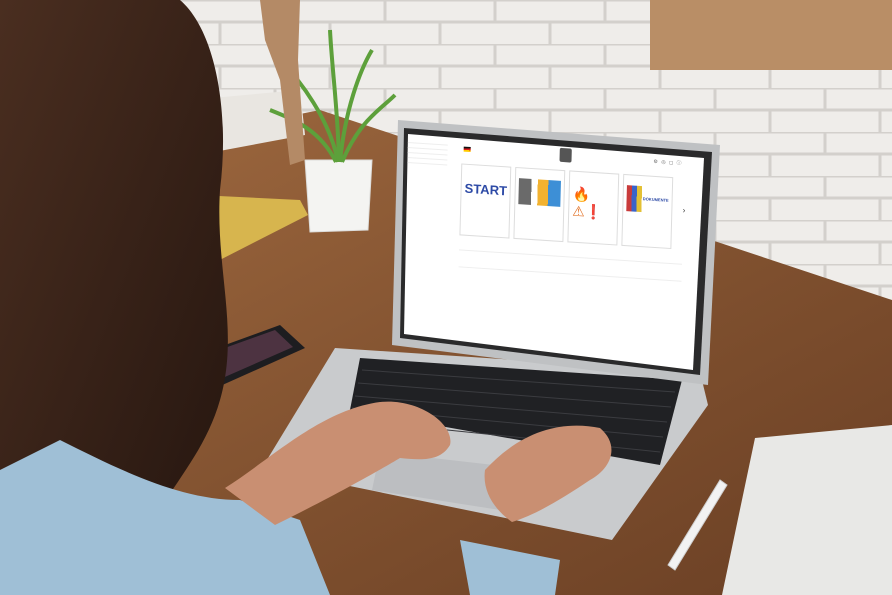 Image resolution: width=892 pixels, height=595 pixels. What do you see at coordinates (485, 201) in the screenshot?
I see `course-card: START` at bounding box center [485, 201].